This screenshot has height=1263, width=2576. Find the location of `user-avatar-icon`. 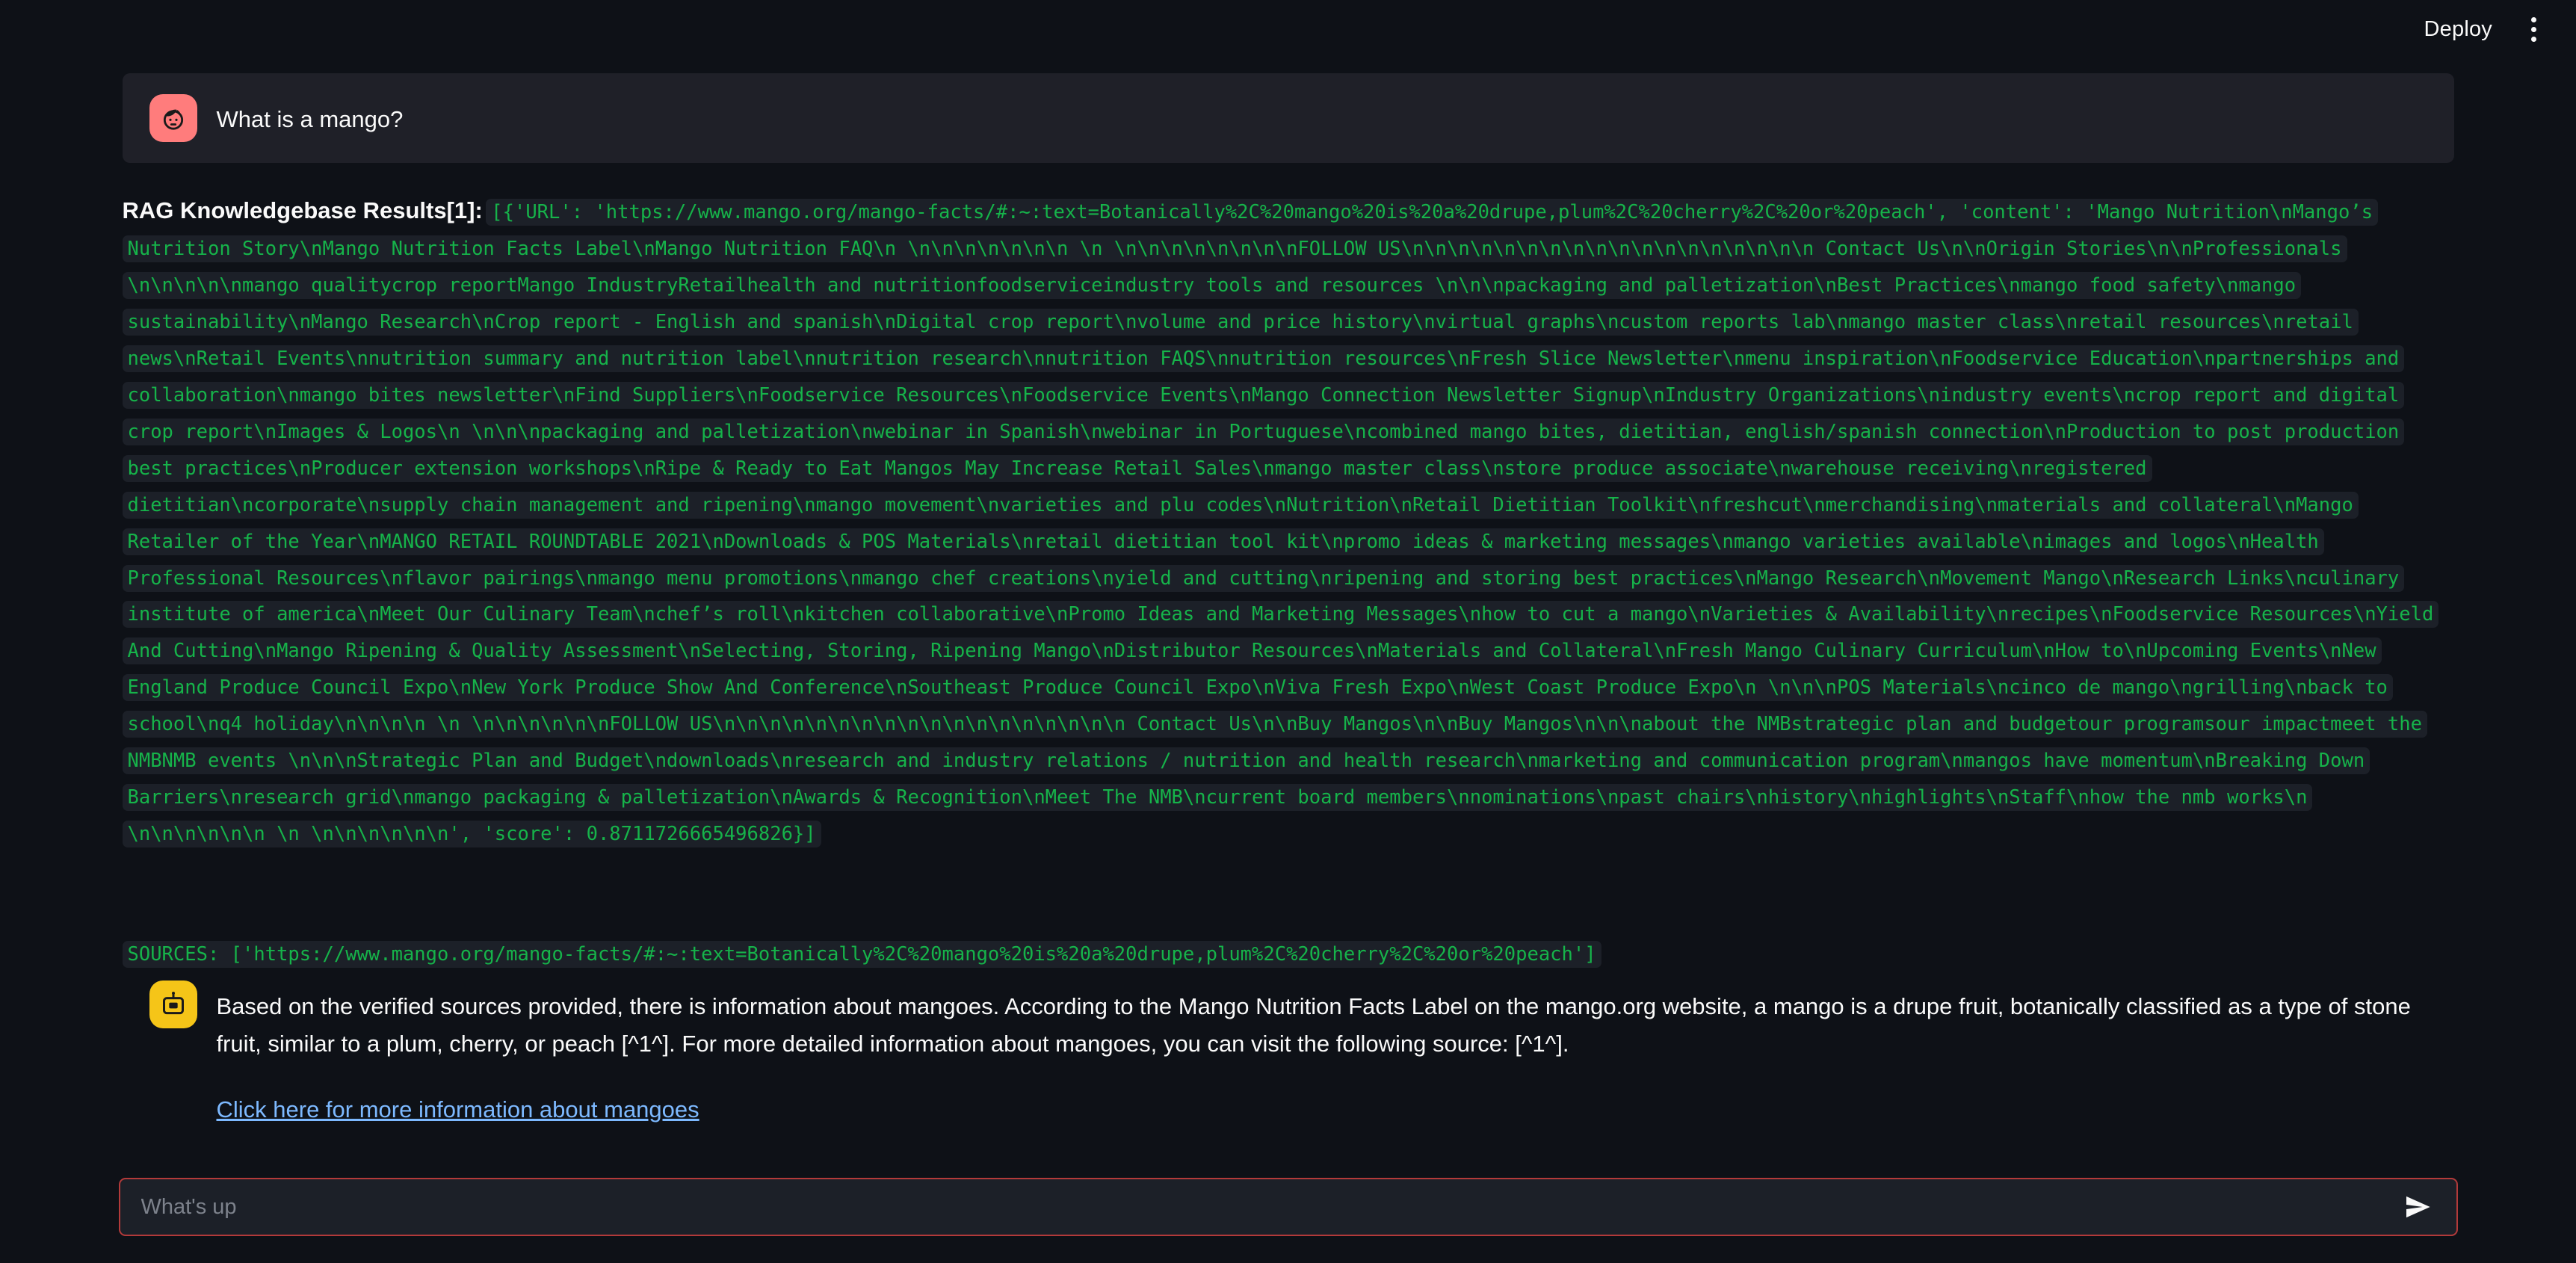

user-avatar-icon is located at coordinates (173, 118).